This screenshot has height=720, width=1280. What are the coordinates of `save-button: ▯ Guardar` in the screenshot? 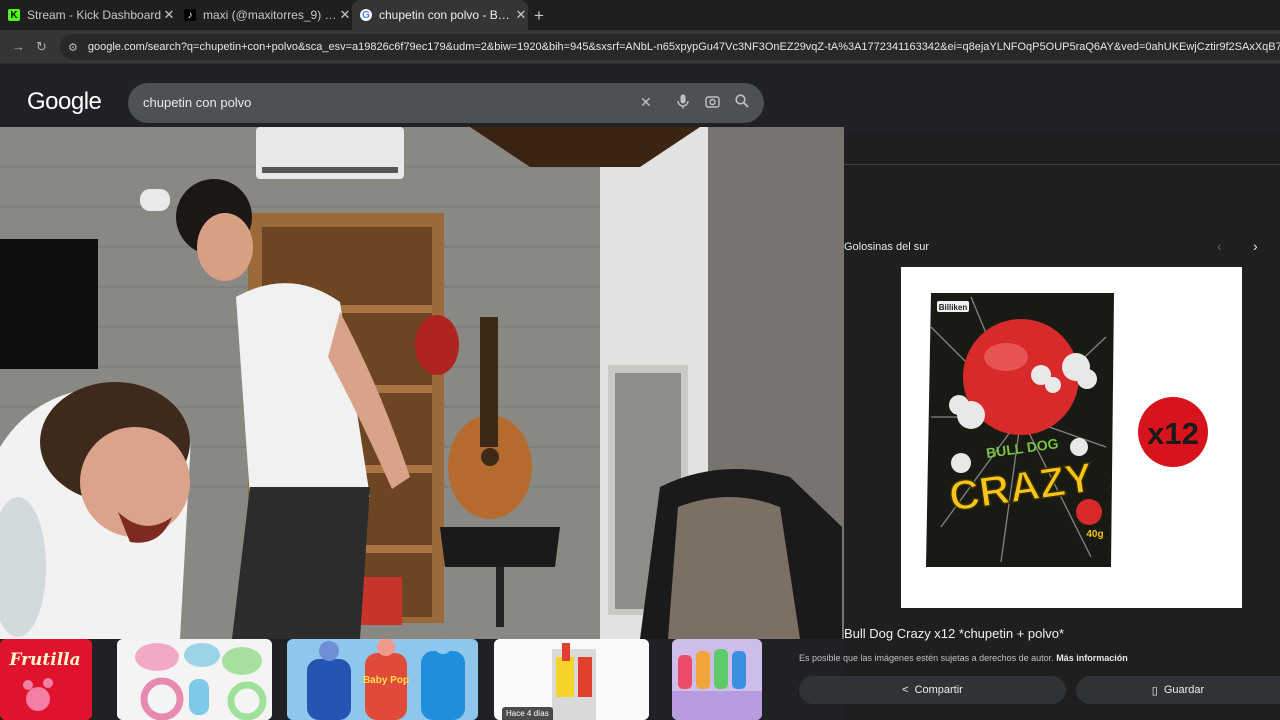 It's located at (1178, 690).